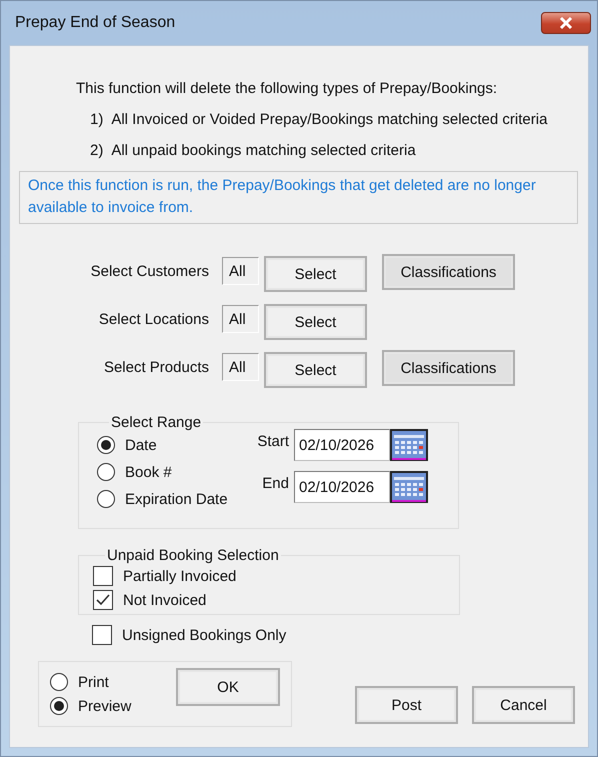  I want to click on close-icon, so click(566, 23).